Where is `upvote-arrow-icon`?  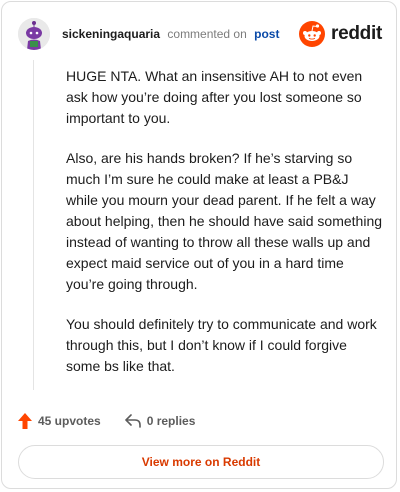 upvote-arrow-icon is located at coordinates (25, 421).